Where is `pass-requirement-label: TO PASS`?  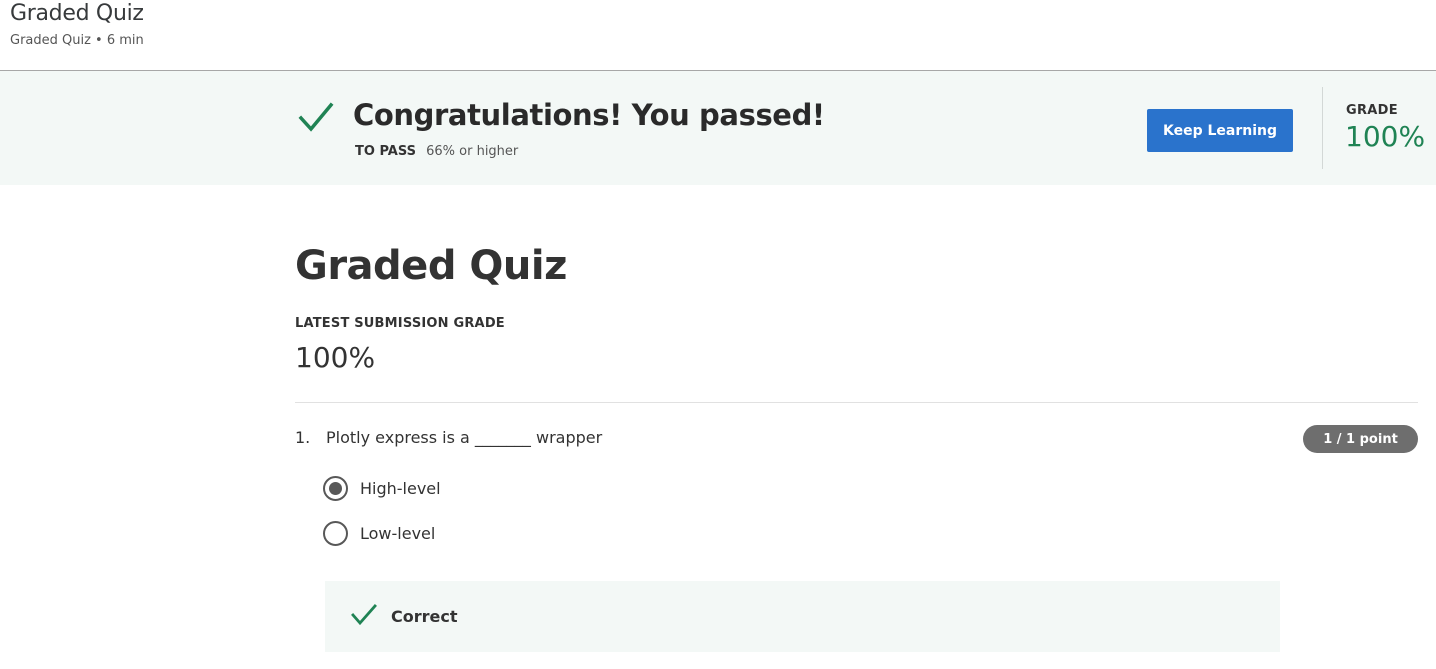 pass-requirement-label: TO PASS is located at coordinates (385, 151).